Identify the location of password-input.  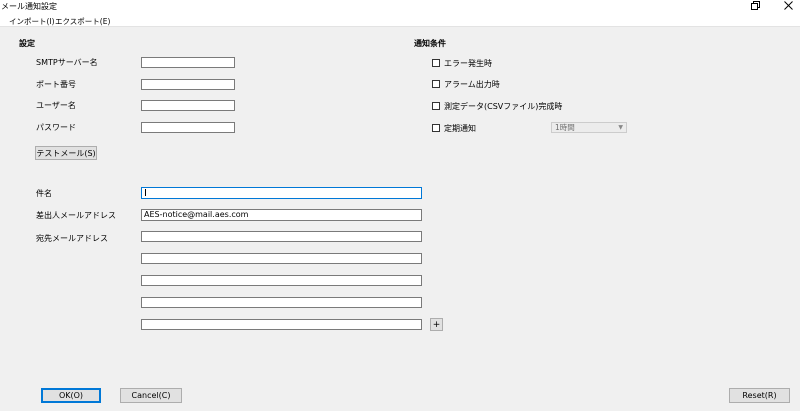
(188, 127).